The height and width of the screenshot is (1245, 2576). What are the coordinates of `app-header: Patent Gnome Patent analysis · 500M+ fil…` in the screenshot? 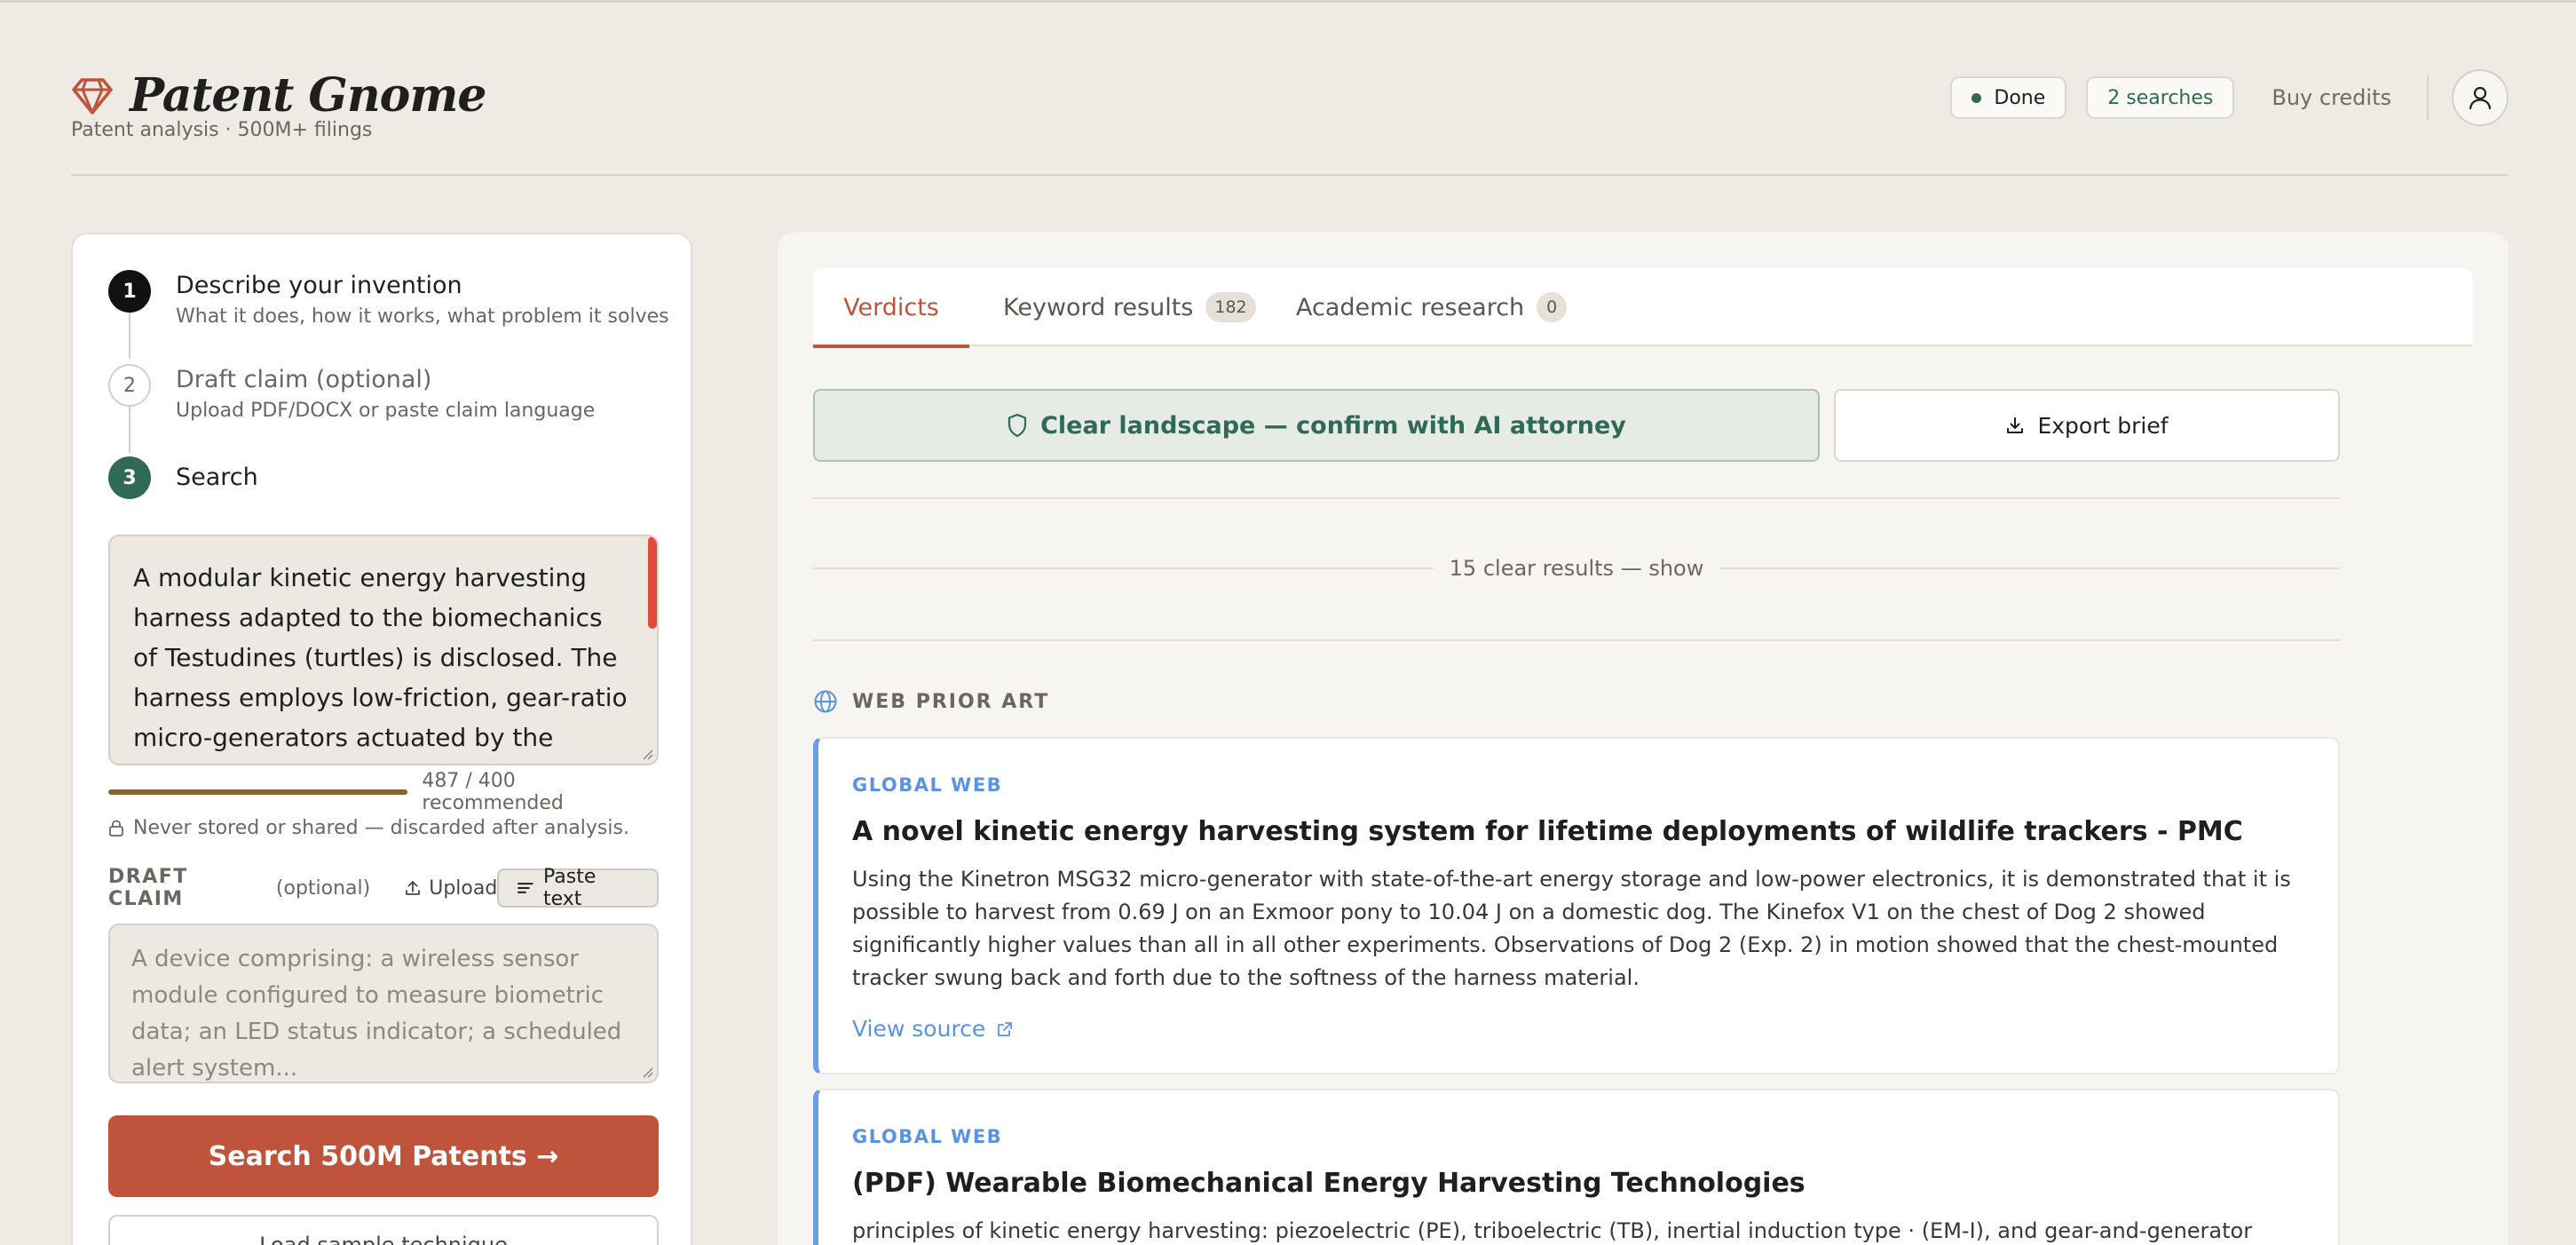 It's located at (1290, 123).